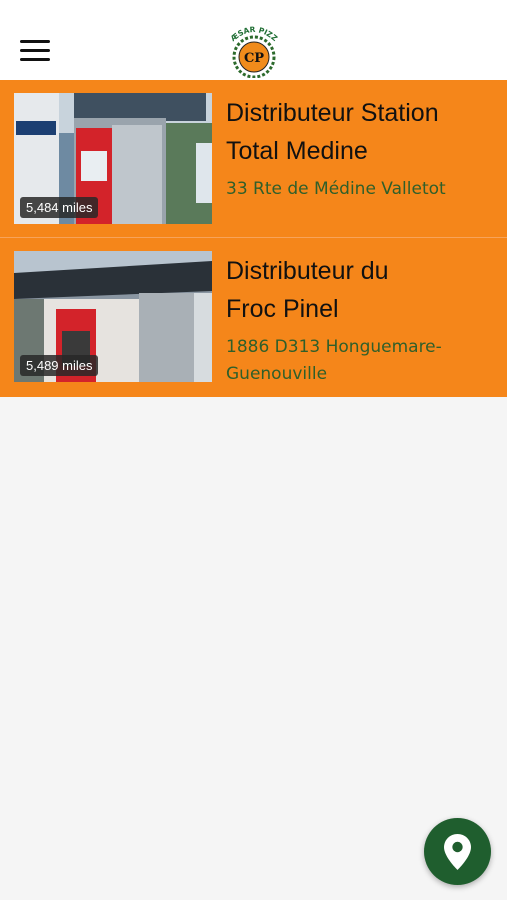 This screenshot has height=900, width=507. I want to click on distributor-title: Distributeur du Froc Pinel, so click(307, 290).